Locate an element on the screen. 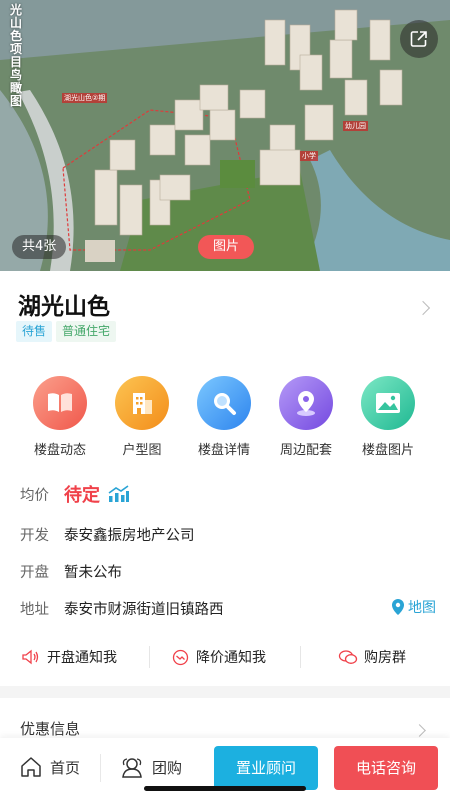 This screenshot has width=450, height=800. share-button is located at coordinates (419, 39).